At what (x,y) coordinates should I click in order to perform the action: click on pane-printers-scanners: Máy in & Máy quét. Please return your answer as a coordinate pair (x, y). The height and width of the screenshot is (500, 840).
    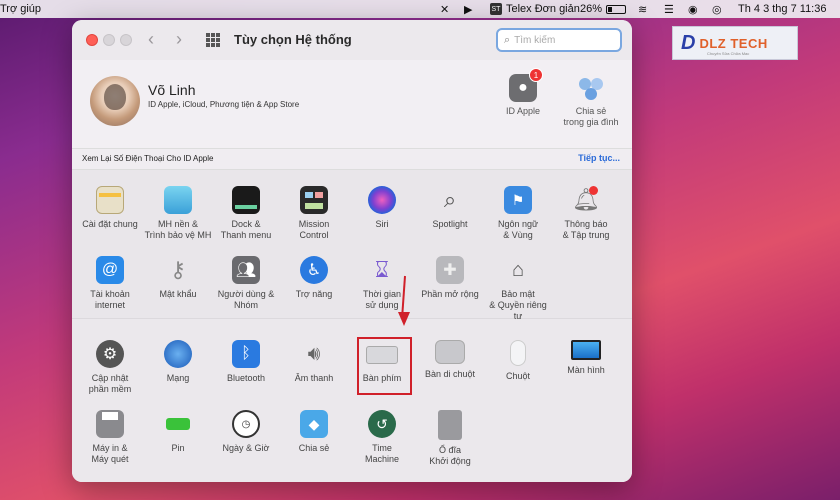
    Looking at the image, I should click on (110, 437).